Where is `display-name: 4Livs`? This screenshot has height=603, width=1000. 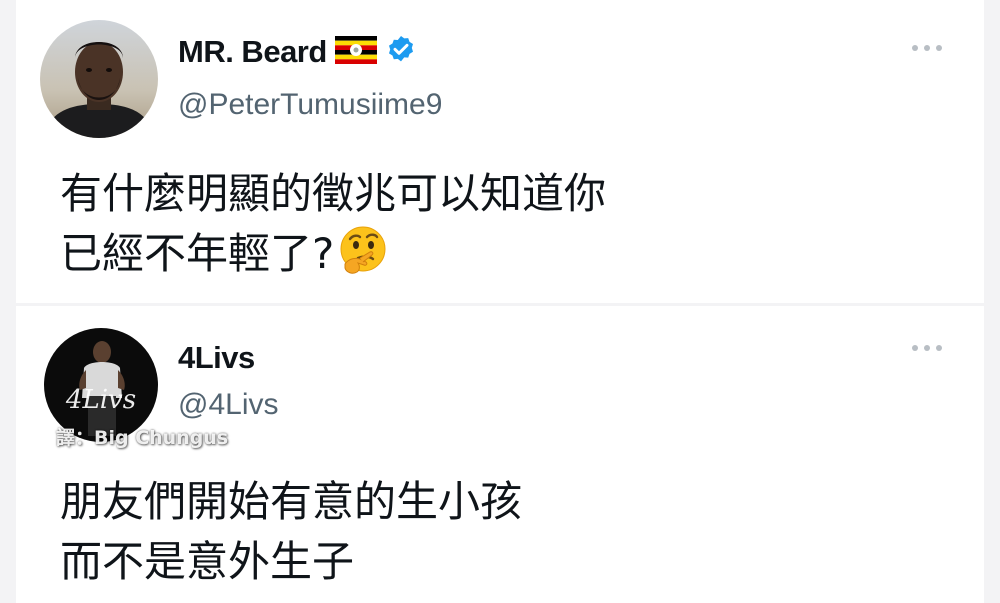 display-name: 4Livs is located at coordinates (216, 358).